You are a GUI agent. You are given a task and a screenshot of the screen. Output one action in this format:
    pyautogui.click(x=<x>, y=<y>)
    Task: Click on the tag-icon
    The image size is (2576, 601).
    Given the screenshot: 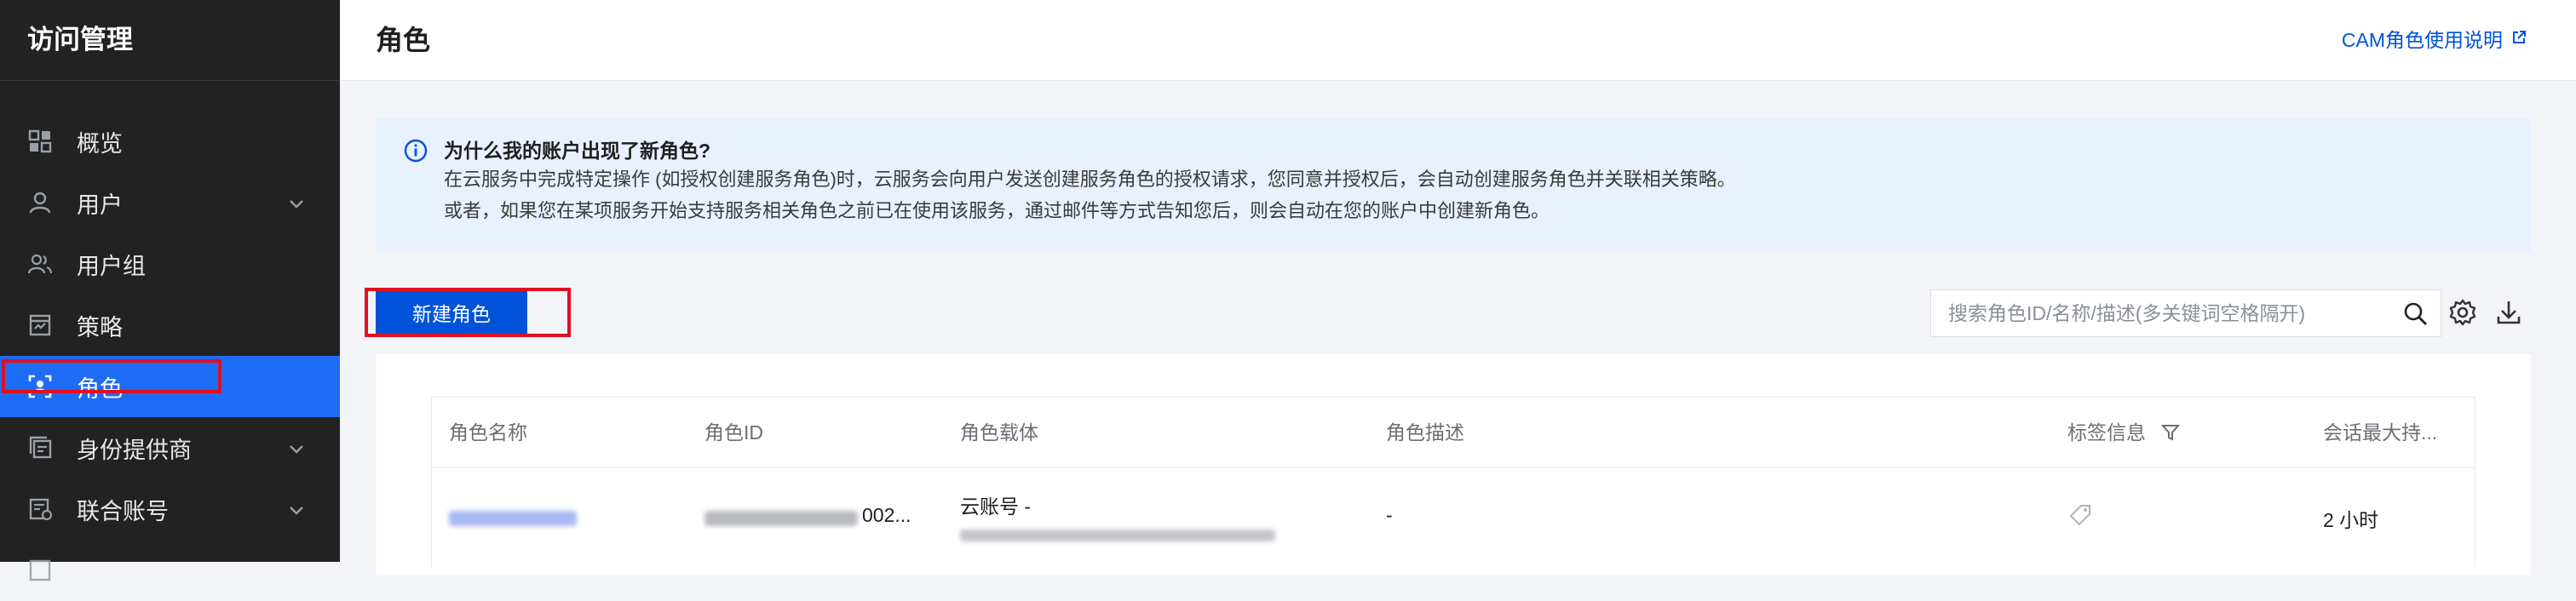 What is the action you would take?
    pyautogui.click(x=2080, y=515)
    